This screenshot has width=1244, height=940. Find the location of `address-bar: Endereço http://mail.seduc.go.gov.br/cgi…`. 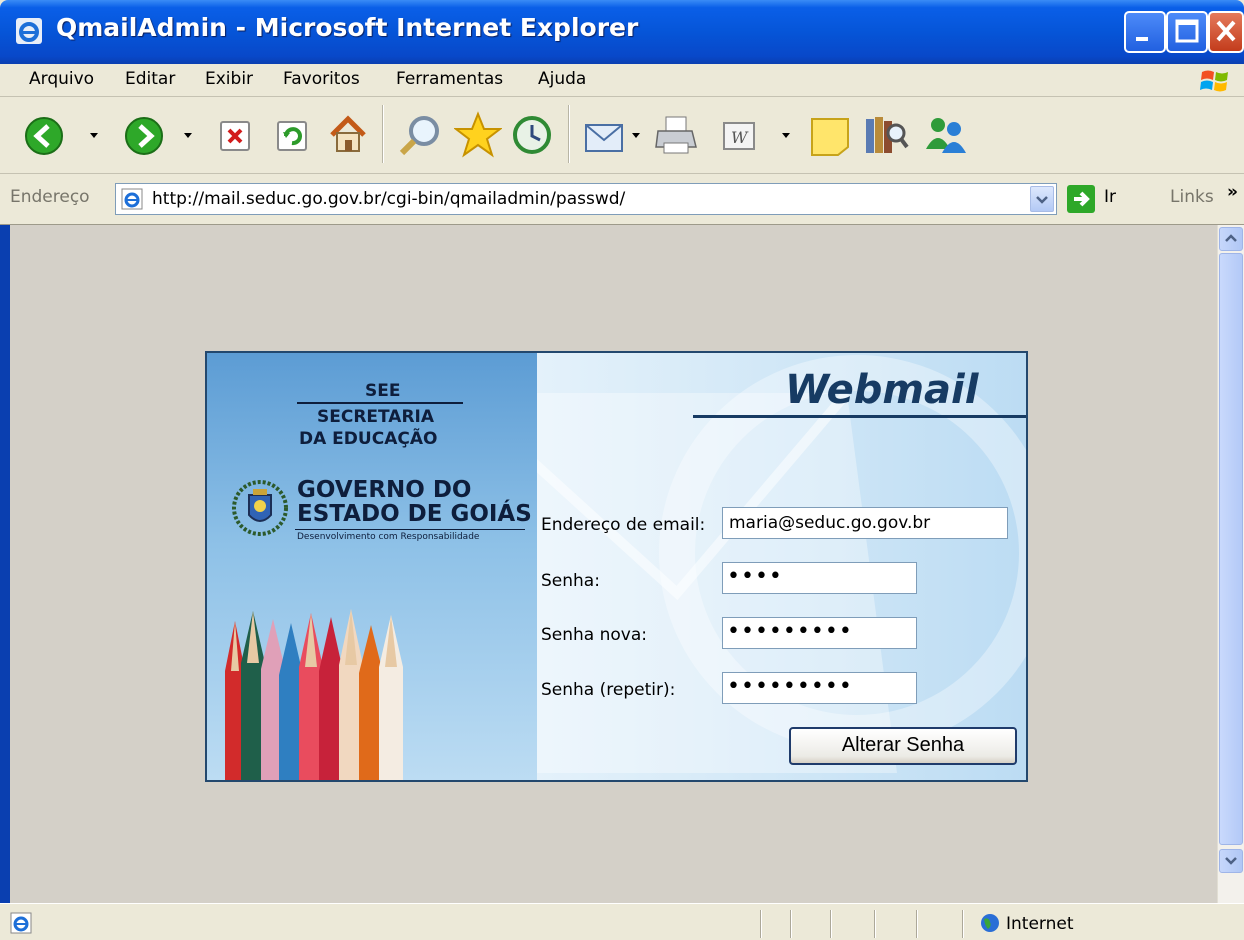

address-bar: Endereço http://mail.seduc.go.gov.br/cgi… is located at coordinates (622, 199).